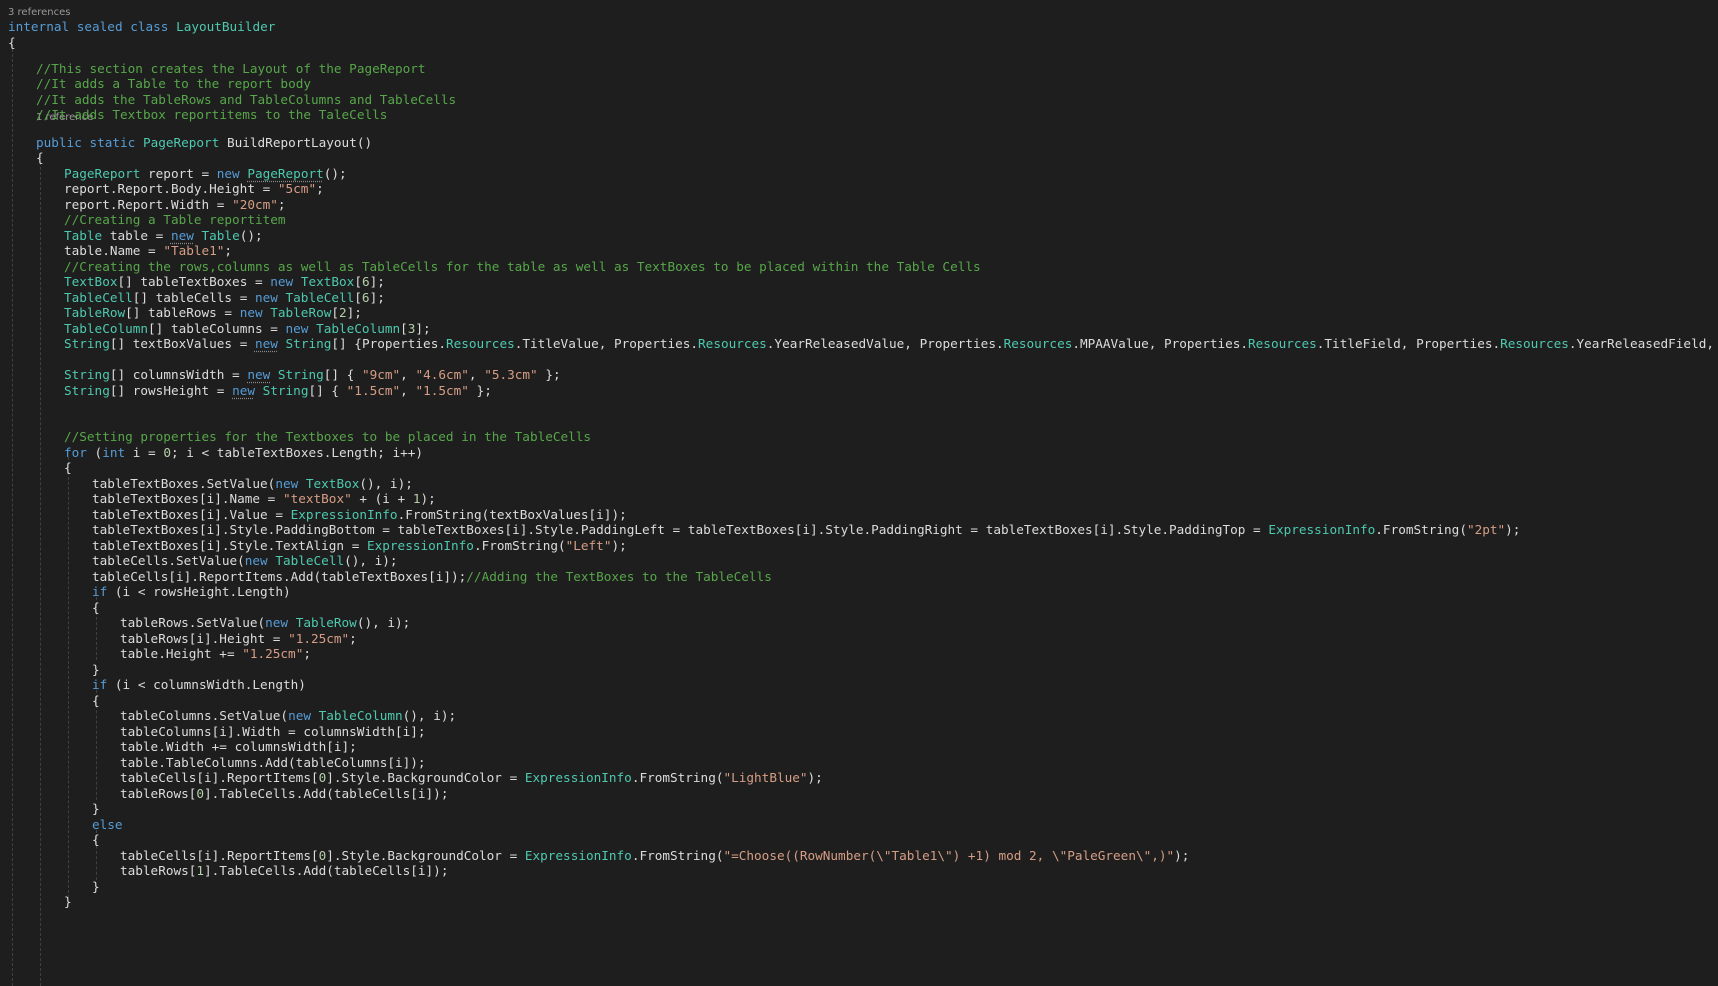  I want to click on code-token: else, so click(107, 824).